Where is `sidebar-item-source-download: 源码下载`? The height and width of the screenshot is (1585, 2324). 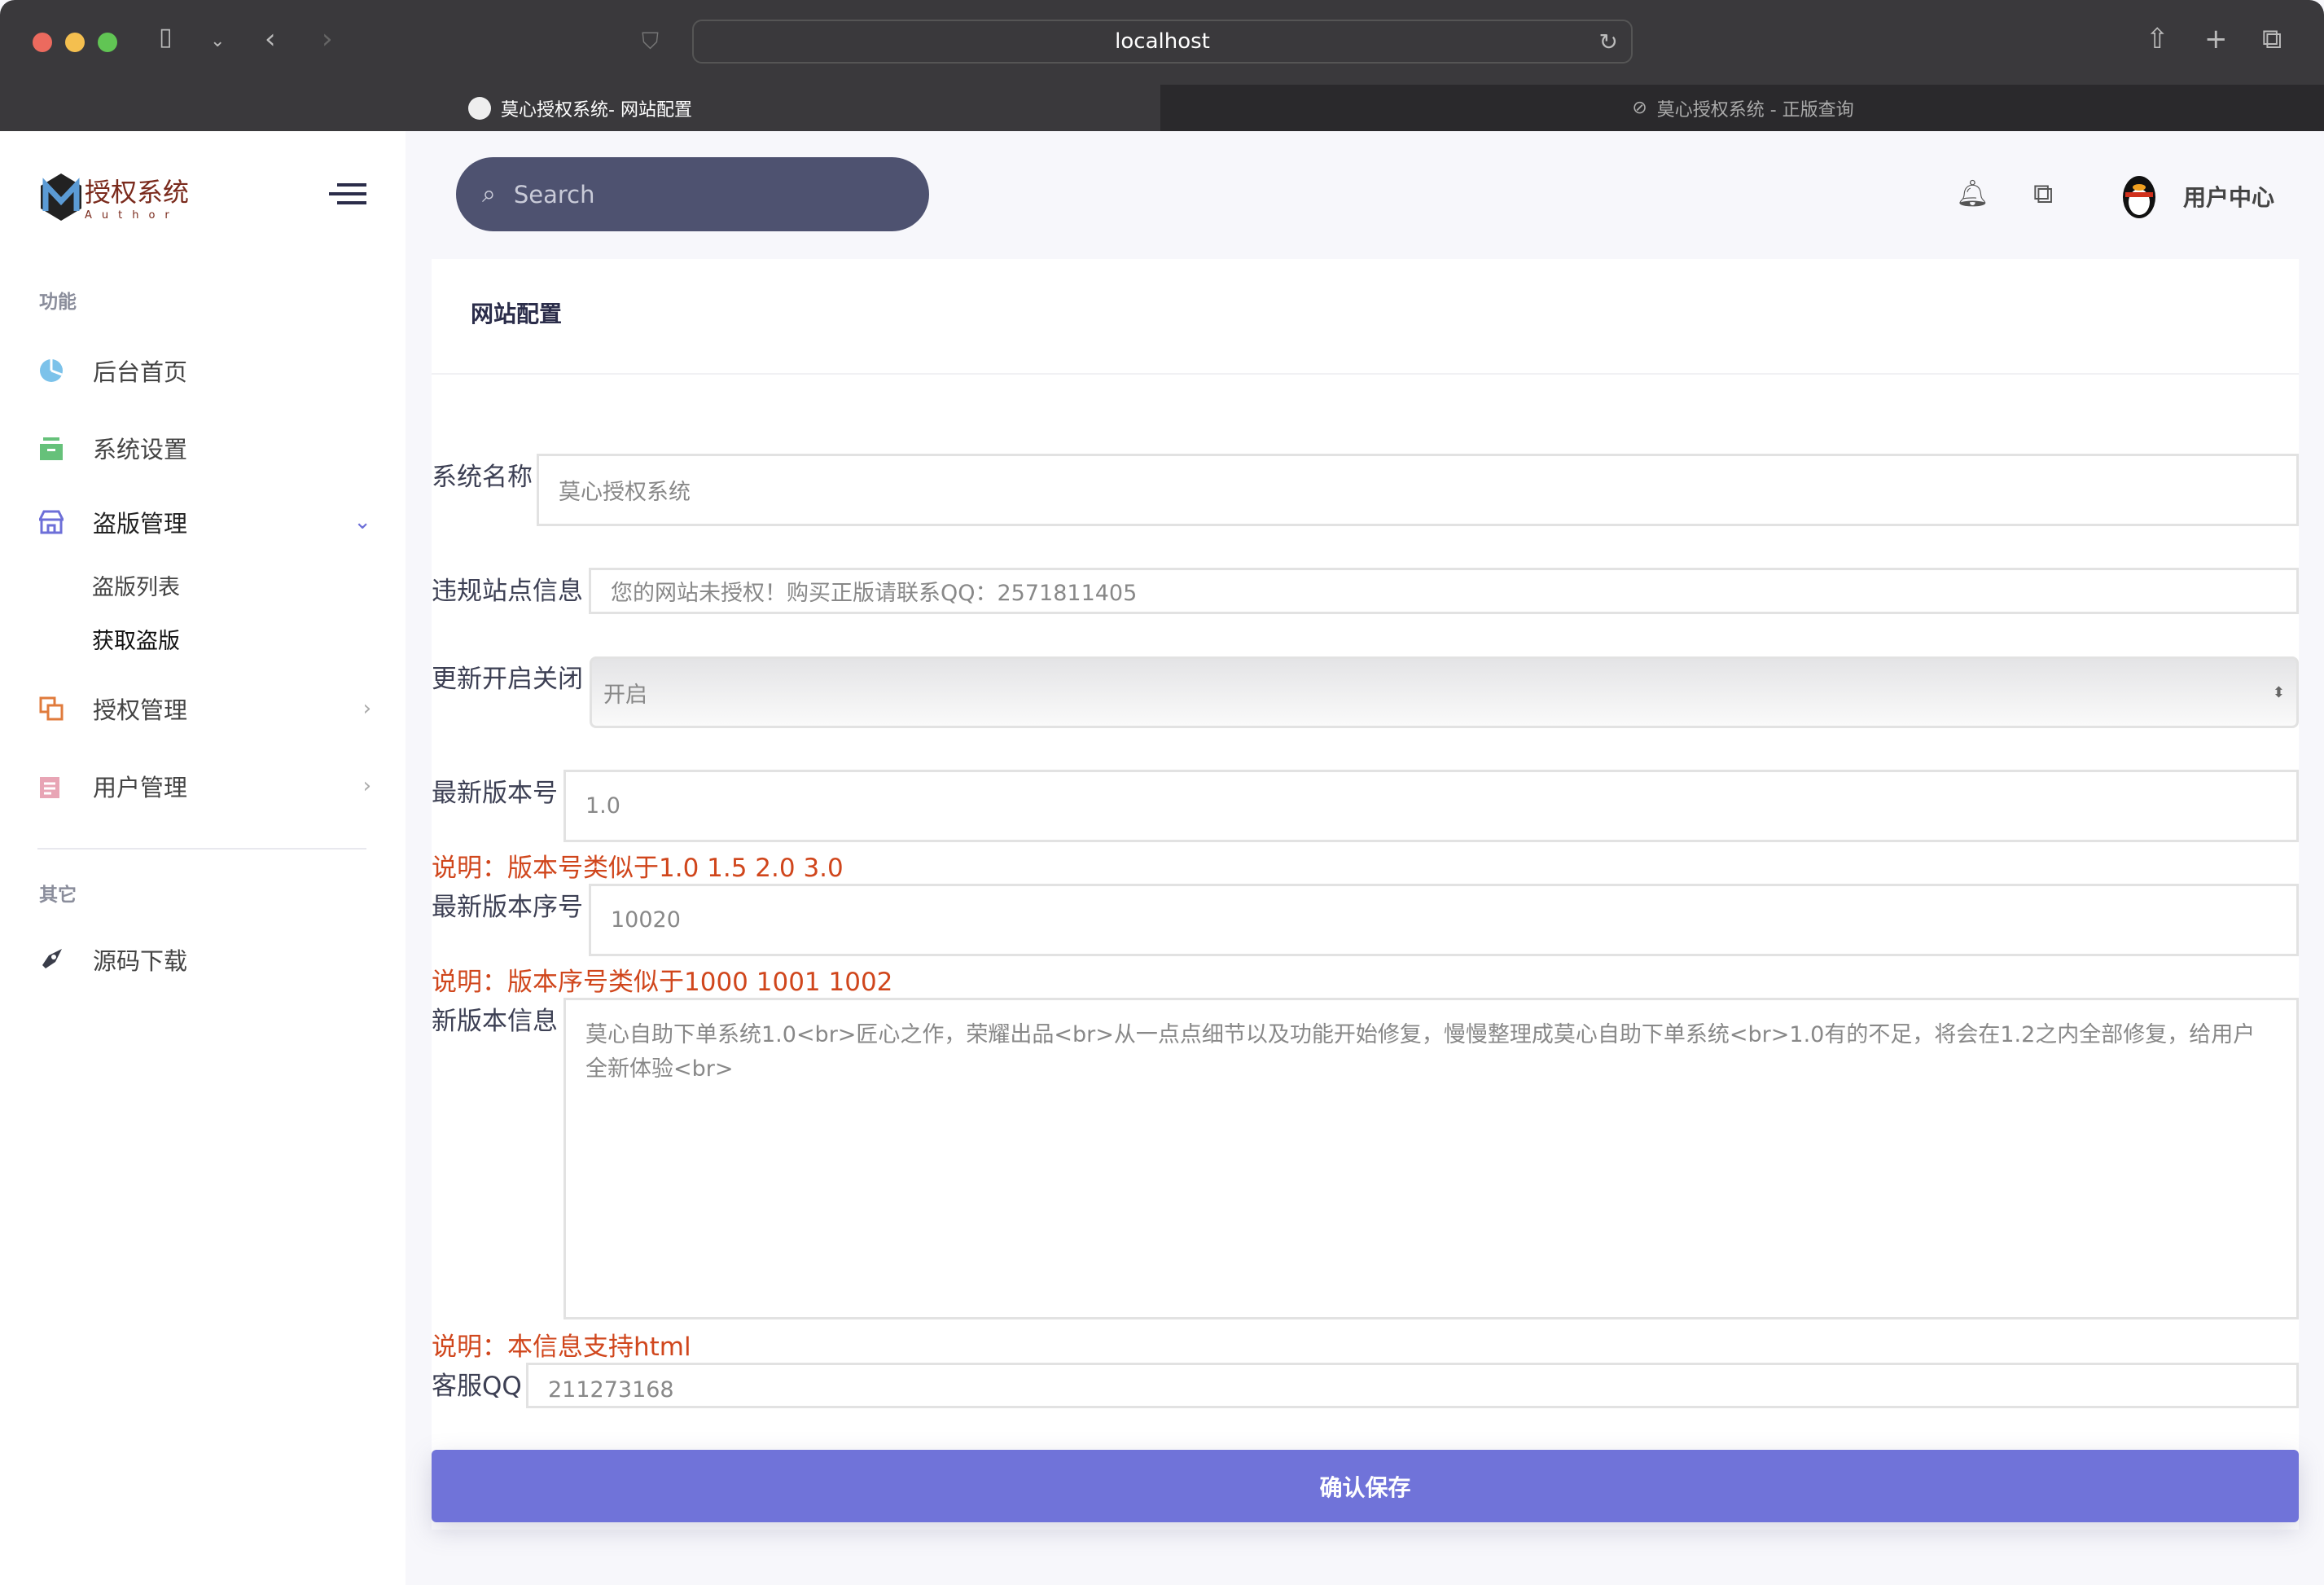 sidebar-item-source-download: 源码下载 is located at coordinates (204, 959).